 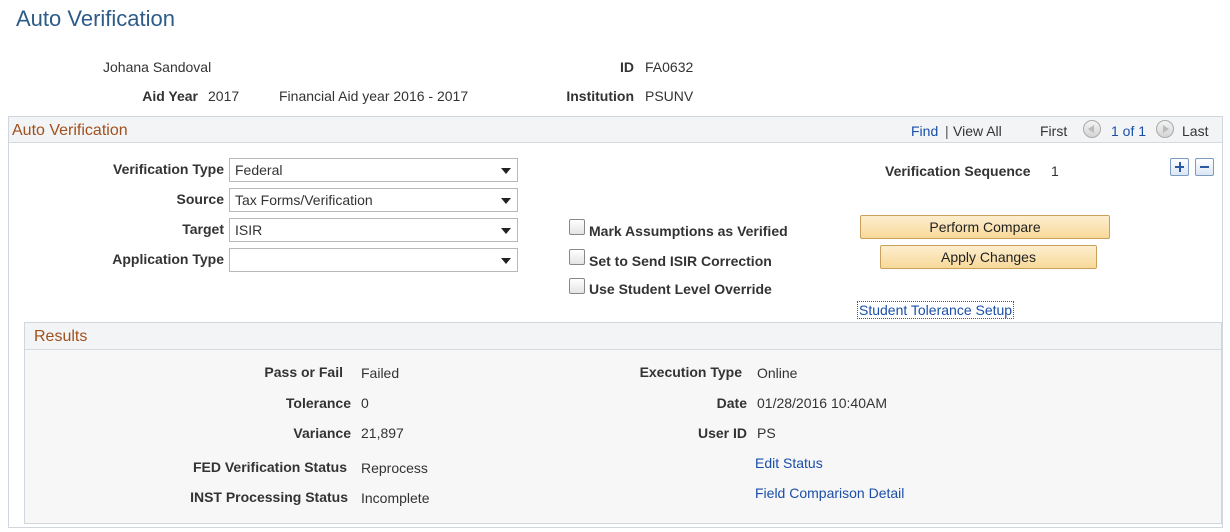 What do you see at coordinates (822, 403) in the screenshot?
I see `date-value: 01/28/2016 10:40AM` at bounding box center [822, 403].